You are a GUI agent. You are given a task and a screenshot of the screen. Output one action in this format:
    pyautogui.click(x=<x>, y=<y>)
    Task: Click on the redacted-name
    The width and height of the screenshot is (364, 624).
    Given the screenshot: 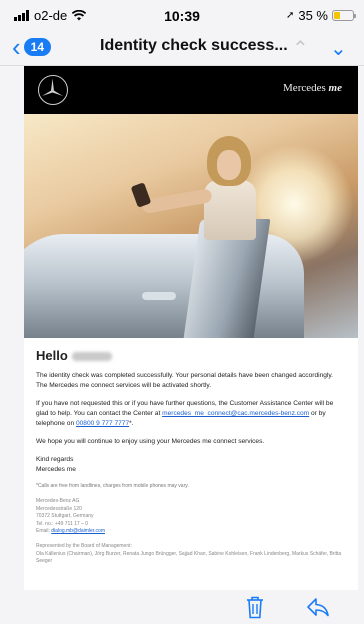 What is the action you would take?
    pyautogui.click(x=91, y=357)
    